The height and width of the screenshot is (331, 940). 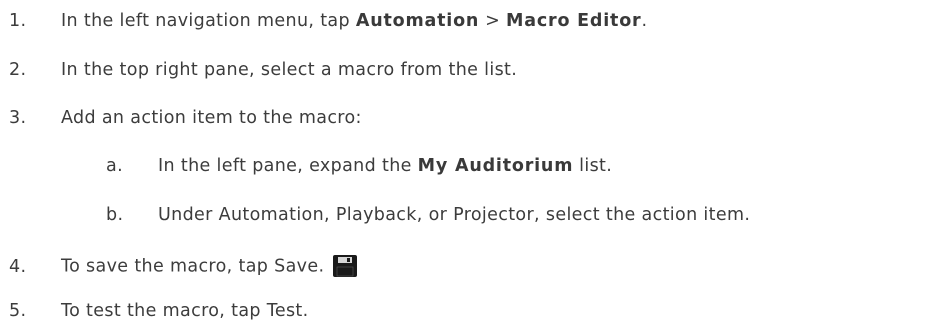 I want to click on save-icon, so click(x=345, y=269).